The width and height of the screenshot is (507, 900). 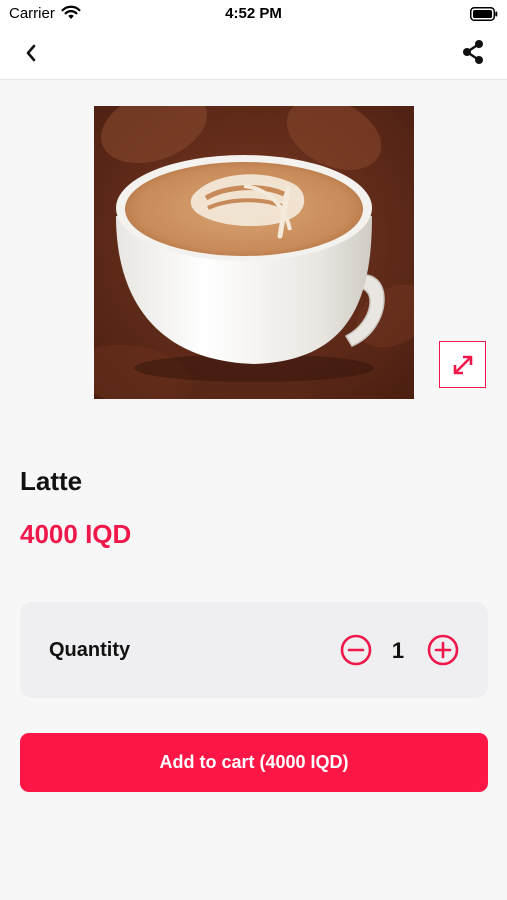 I want to click on status-time: 4:52 PM, so click(x=253, y=13).